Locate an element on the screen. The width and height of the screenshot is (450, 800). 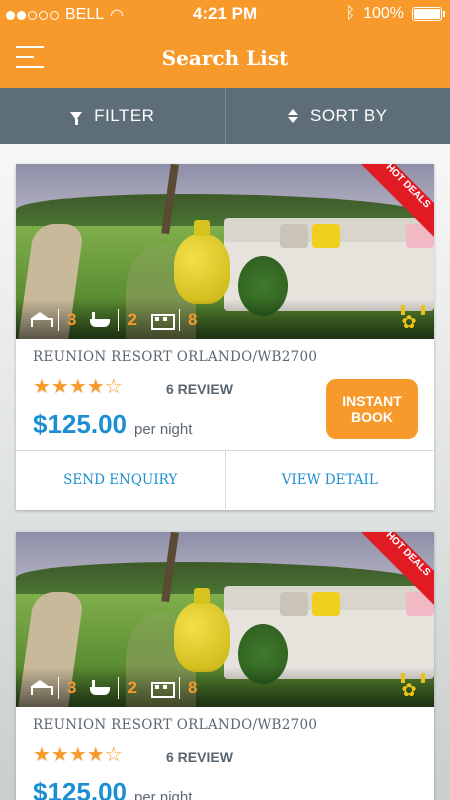
bluetooth-icon: ᛒ is located at coordinates (350, 13).